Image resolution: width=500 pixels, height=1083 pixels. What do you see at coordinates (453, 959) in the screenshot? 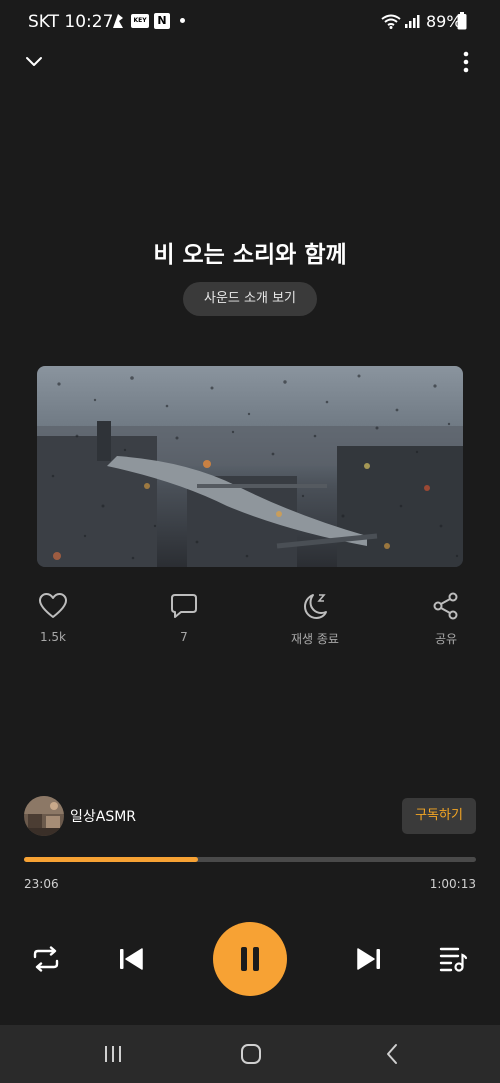
I see `playlist-icon` at bounding box center [453, 959].